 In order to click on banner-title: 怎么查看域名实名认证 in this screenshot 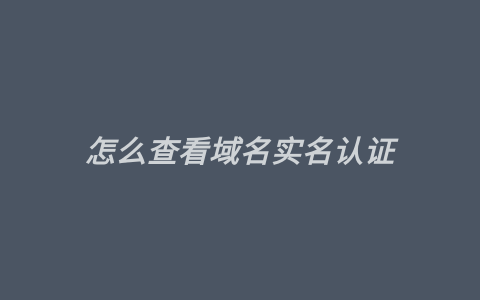, I will do `click(240, 152)`.